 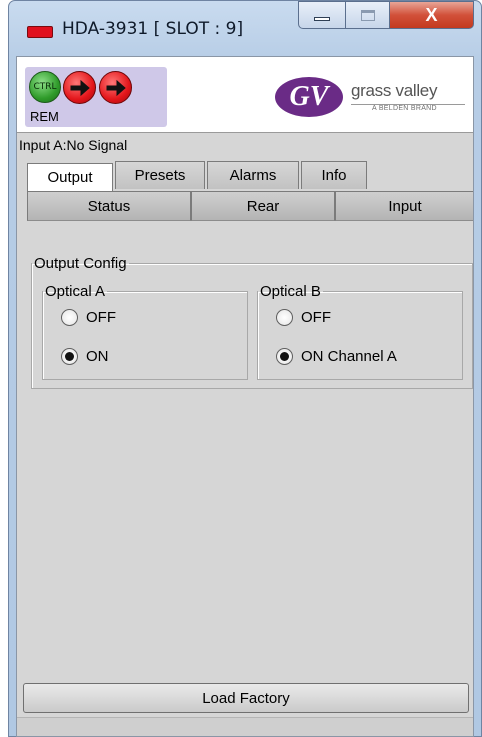 I want to click on input-alarm-icon, so click(x=79, y=87).